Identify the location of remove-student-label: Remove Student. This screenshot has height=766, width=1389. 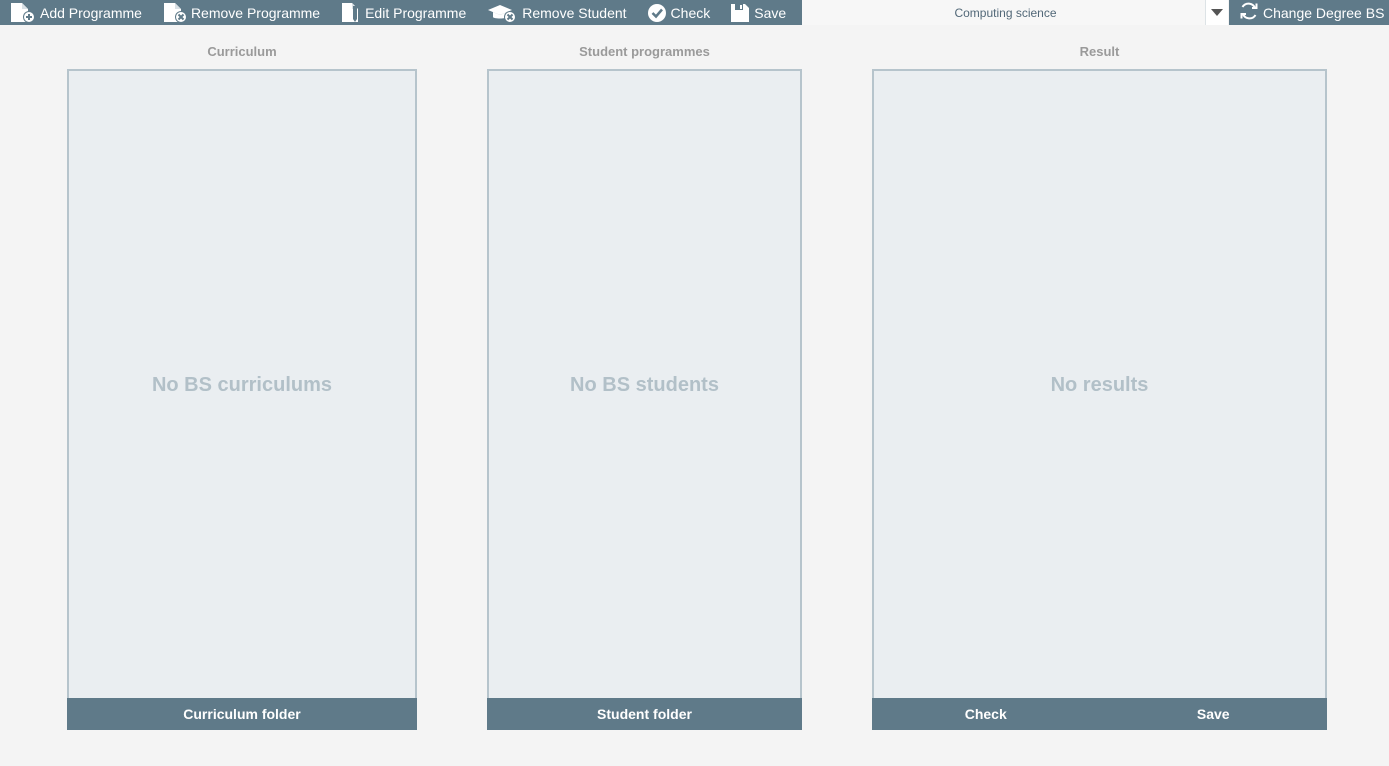
(574, 12).